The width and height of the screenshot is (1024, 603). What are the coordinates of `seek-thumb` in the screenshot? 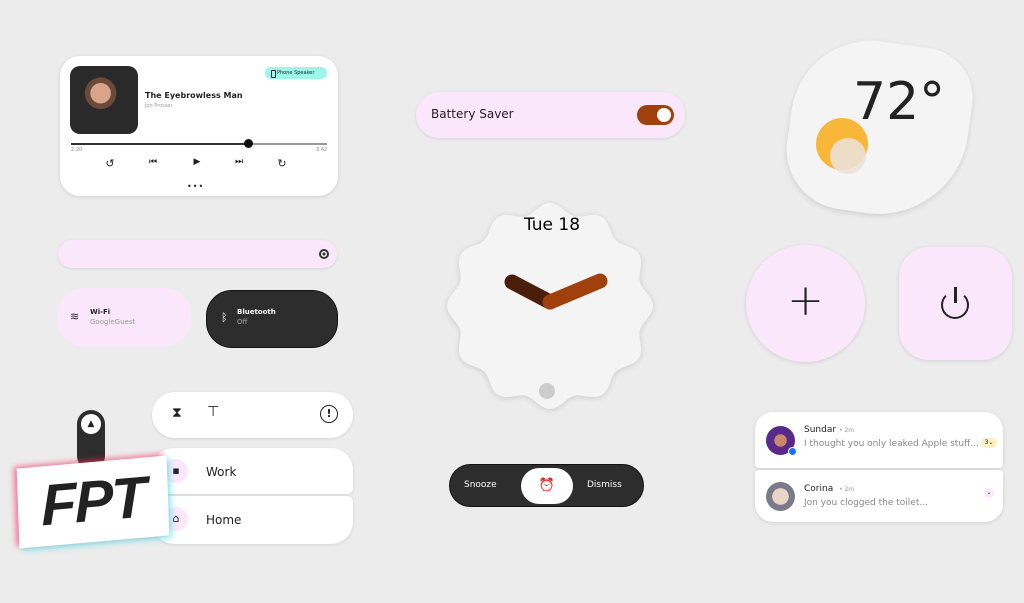 It's located at (248, 143).